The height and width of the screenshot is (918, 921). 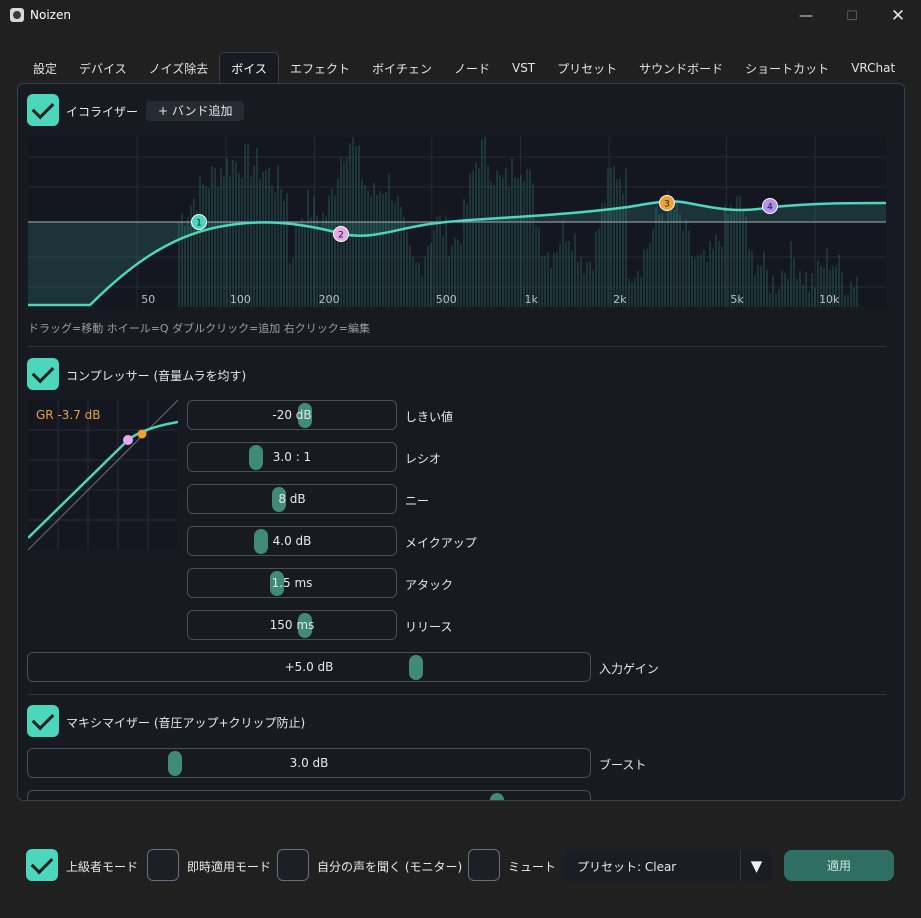 What do you see at coordinates (163, 865) in the screenshot?
I see `instant-apply-checkbox` at bounding box center [163, 865].